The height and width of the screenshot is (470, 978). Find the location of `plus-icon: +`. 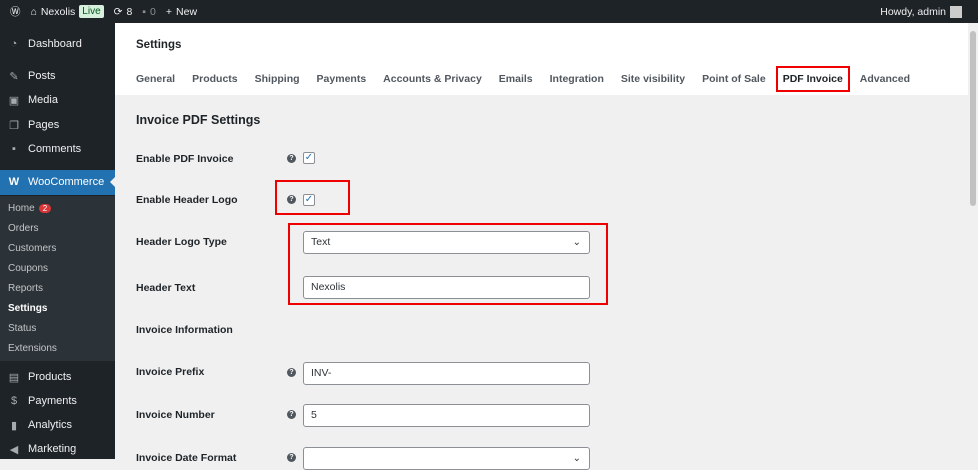

plus-icon: + is located at coordinates (169, 11).